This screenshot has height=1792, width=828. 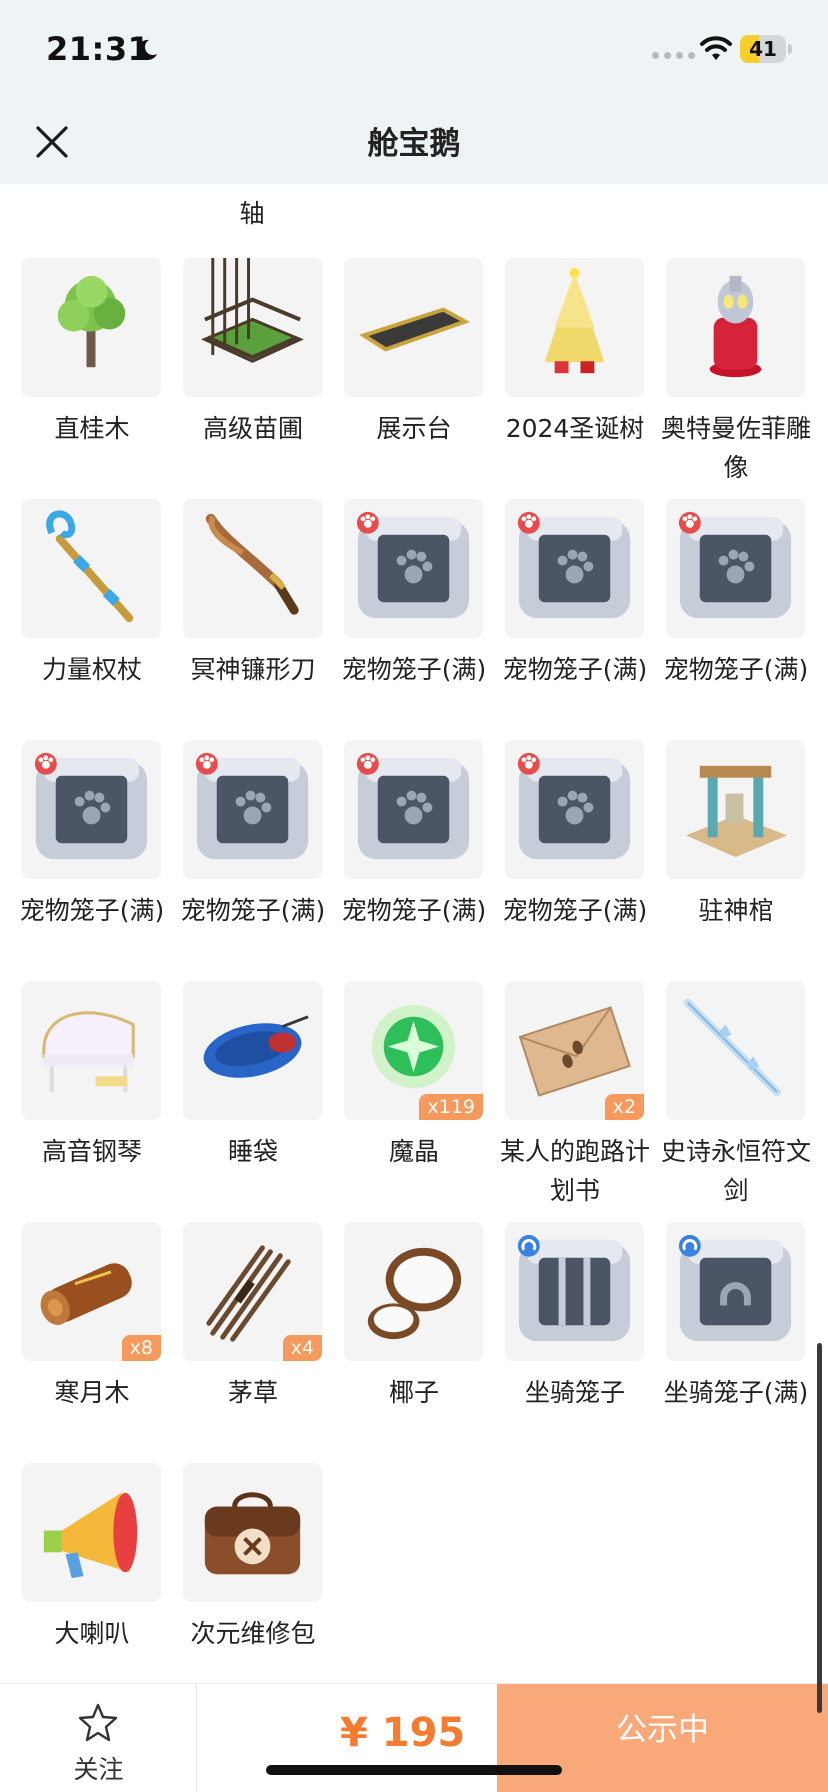 I want to click on inventory-item: 坐骑笼子, so click(x=574, y=1342).